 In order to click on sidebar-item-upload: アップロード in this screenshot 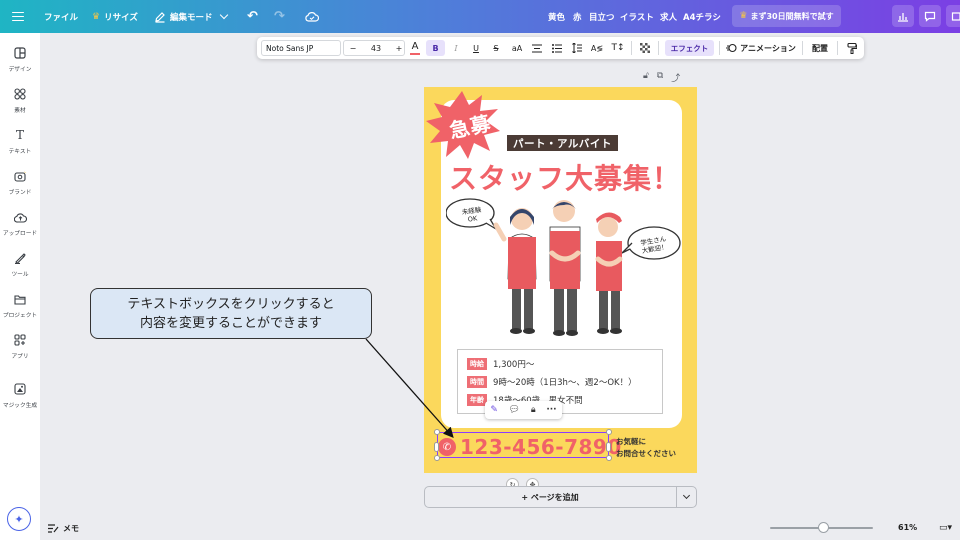, I will do `click(20, 225)`.